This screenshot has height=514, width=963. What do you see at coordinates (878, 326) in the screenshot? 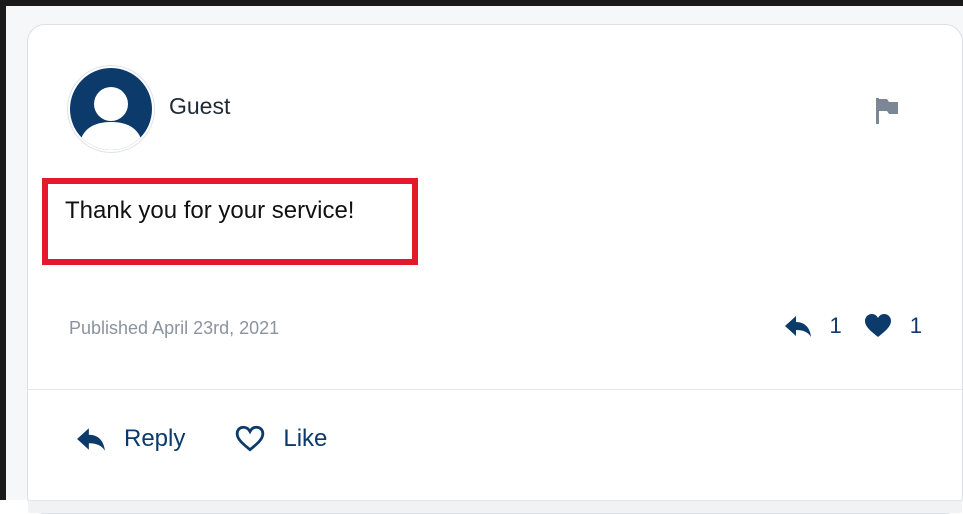
I see `heart-filled-icon` at bounding box center [878, 326].